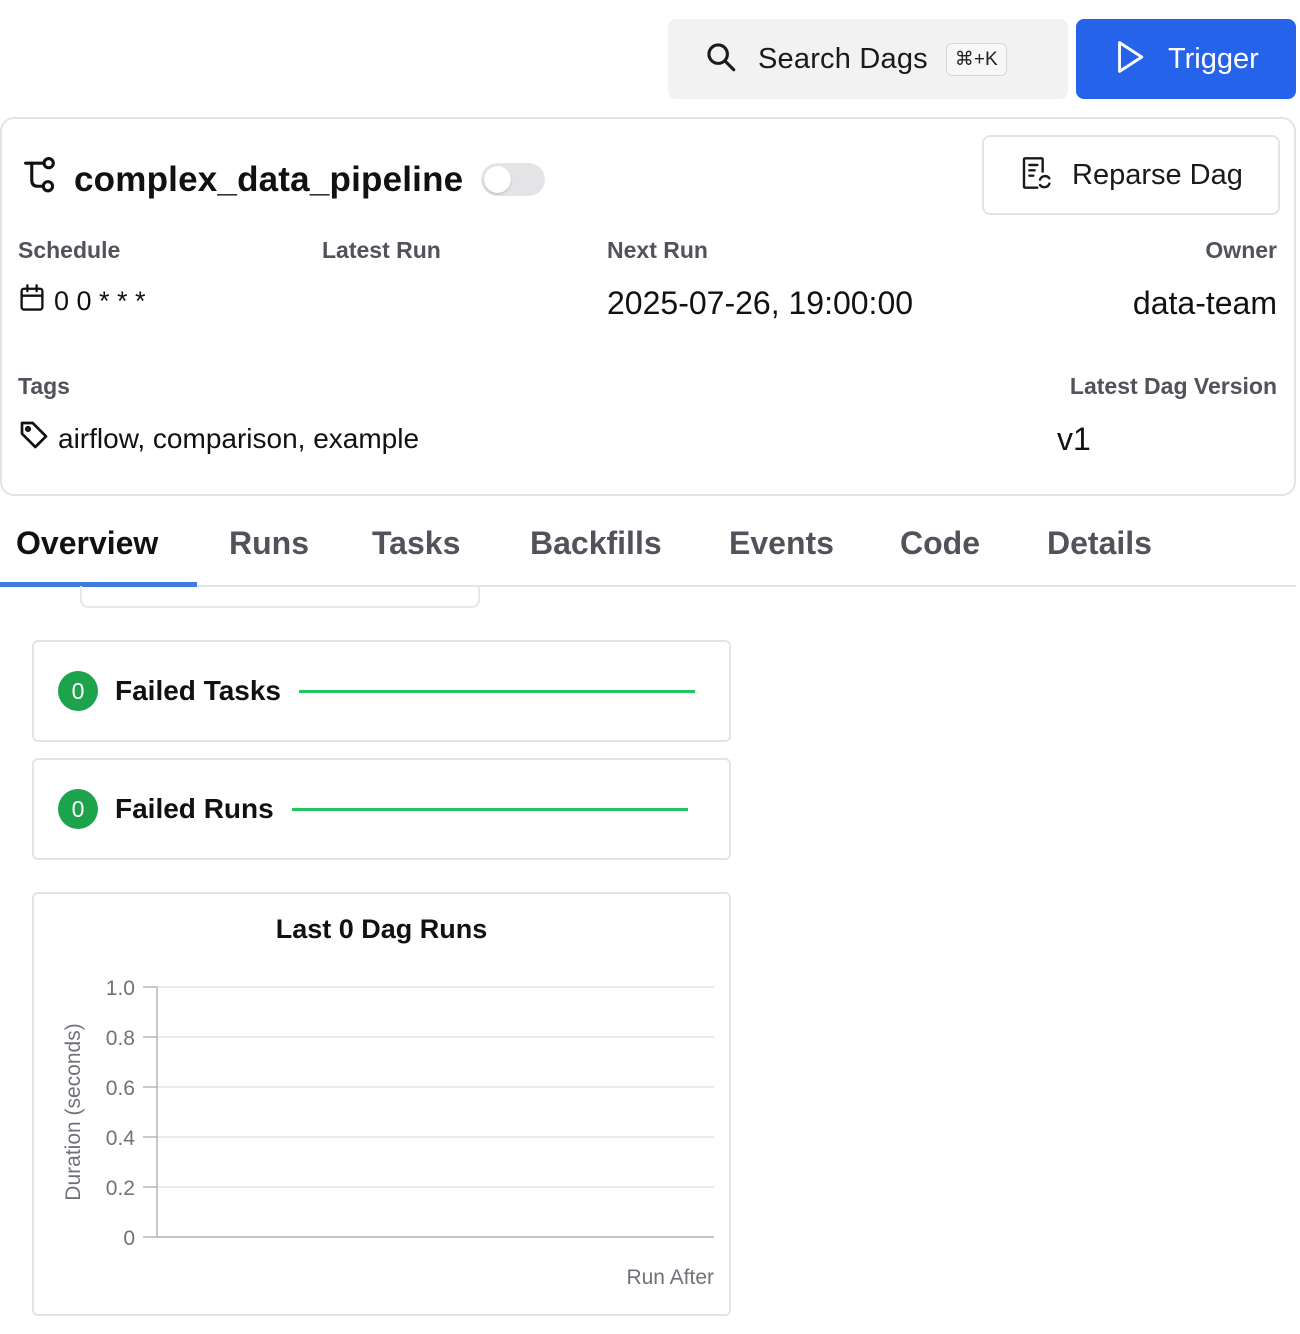  I want to click on dag-title: complex_data_pipeline, so click(269, 179).